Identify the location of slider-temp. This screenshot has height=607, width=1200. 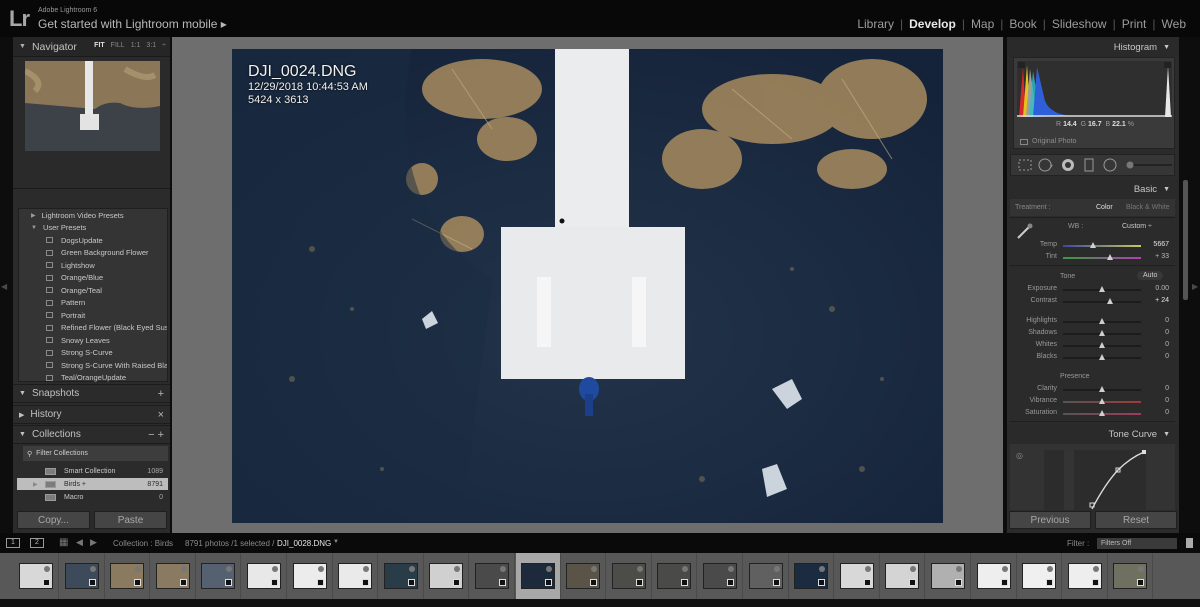
(1102, 245).